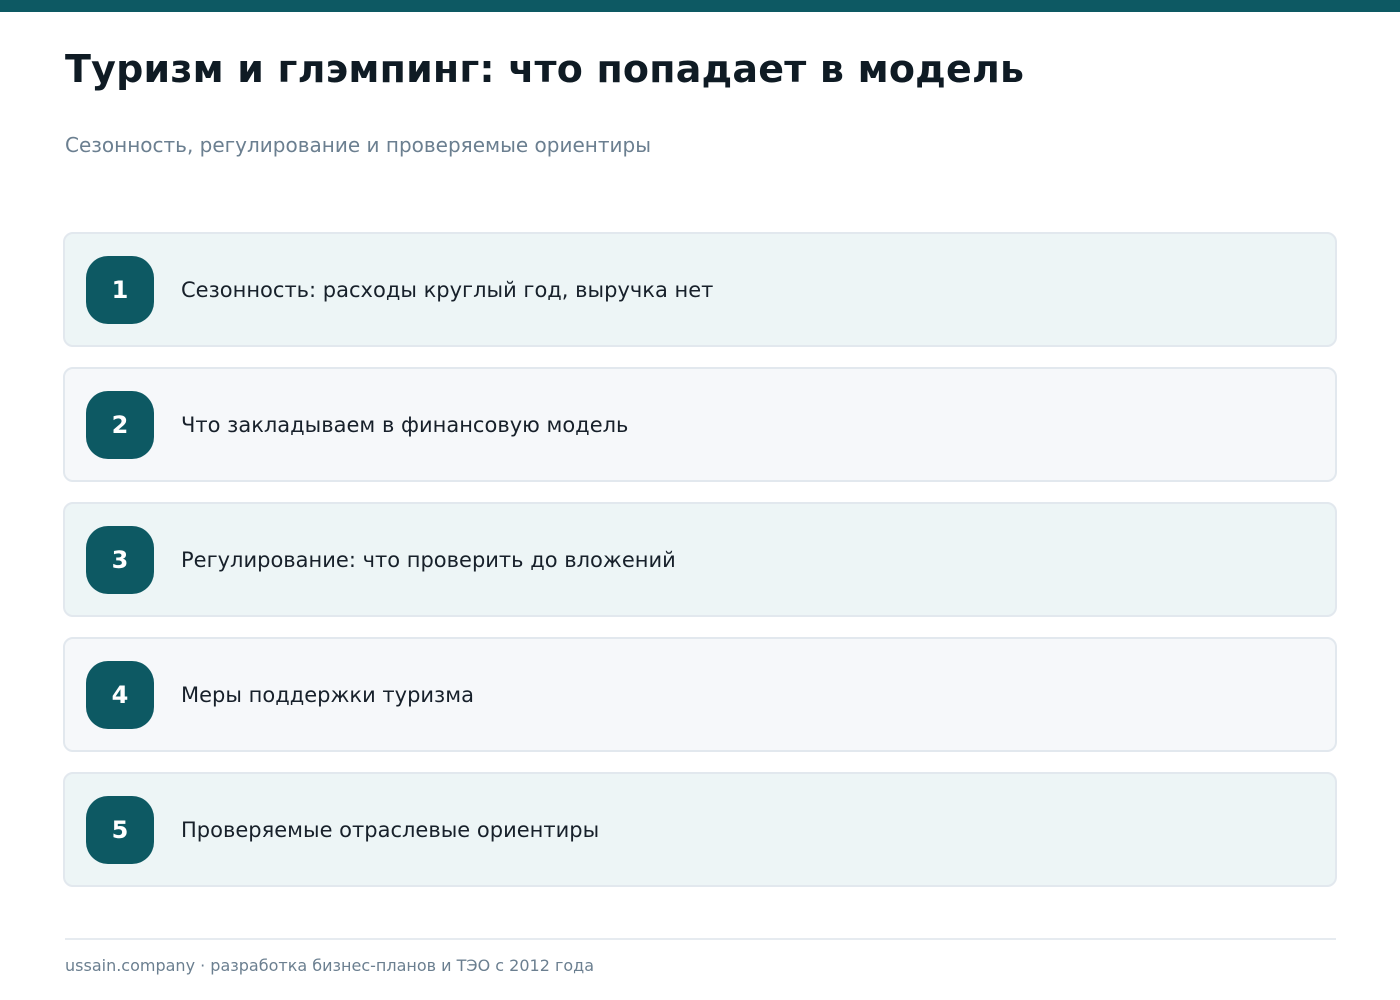  What do you see at coordinates (390, 829) in the screenshot?
I see `topic-text: Проверяемые отраслевые ориентиры` at bounding box center [390, 829].